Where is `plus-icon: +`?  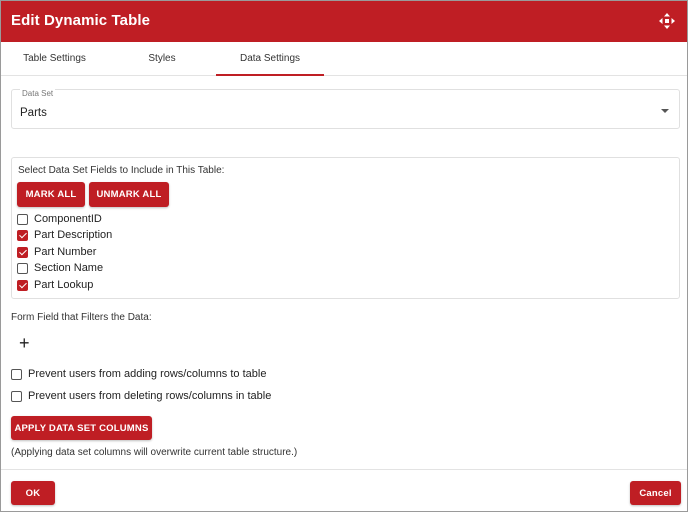 plus-icon: + is located at coordinates (24, 343).